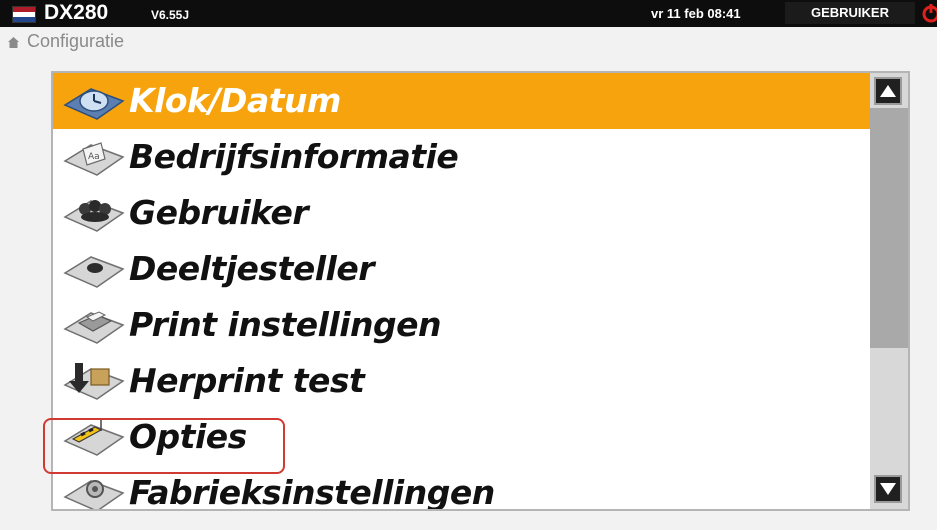 The width and height of the screenshot is (937, 530). I want to click on menu-item-label: Gebruiker, so click(219, 212).